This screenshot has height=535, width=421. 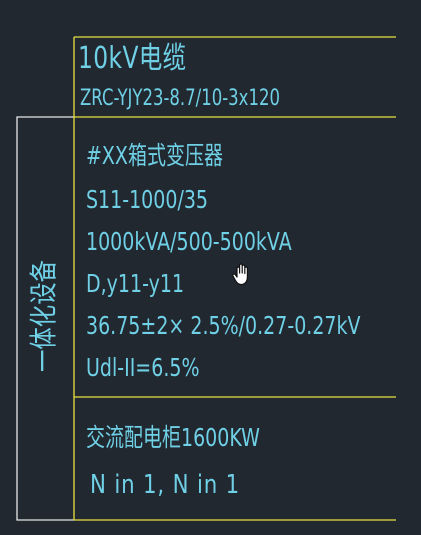 I want to click on cable-spec: ZRC-YJY23-8.7/10-3x120, so click(x=180, y=99).